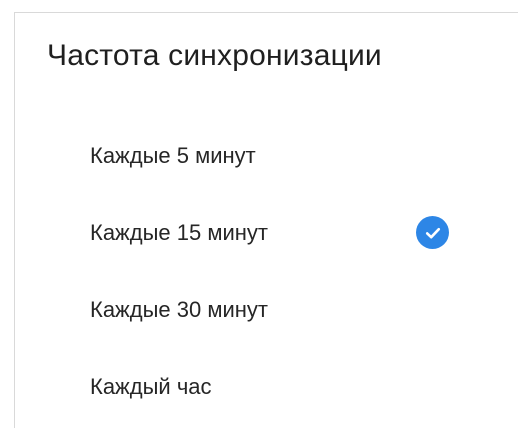 The width and height of the screenshot is (518, 428). What do you see at coordinates (432, 232) in the screenshot?
I see `check-circle-icon` at bounding box center [432, 232].